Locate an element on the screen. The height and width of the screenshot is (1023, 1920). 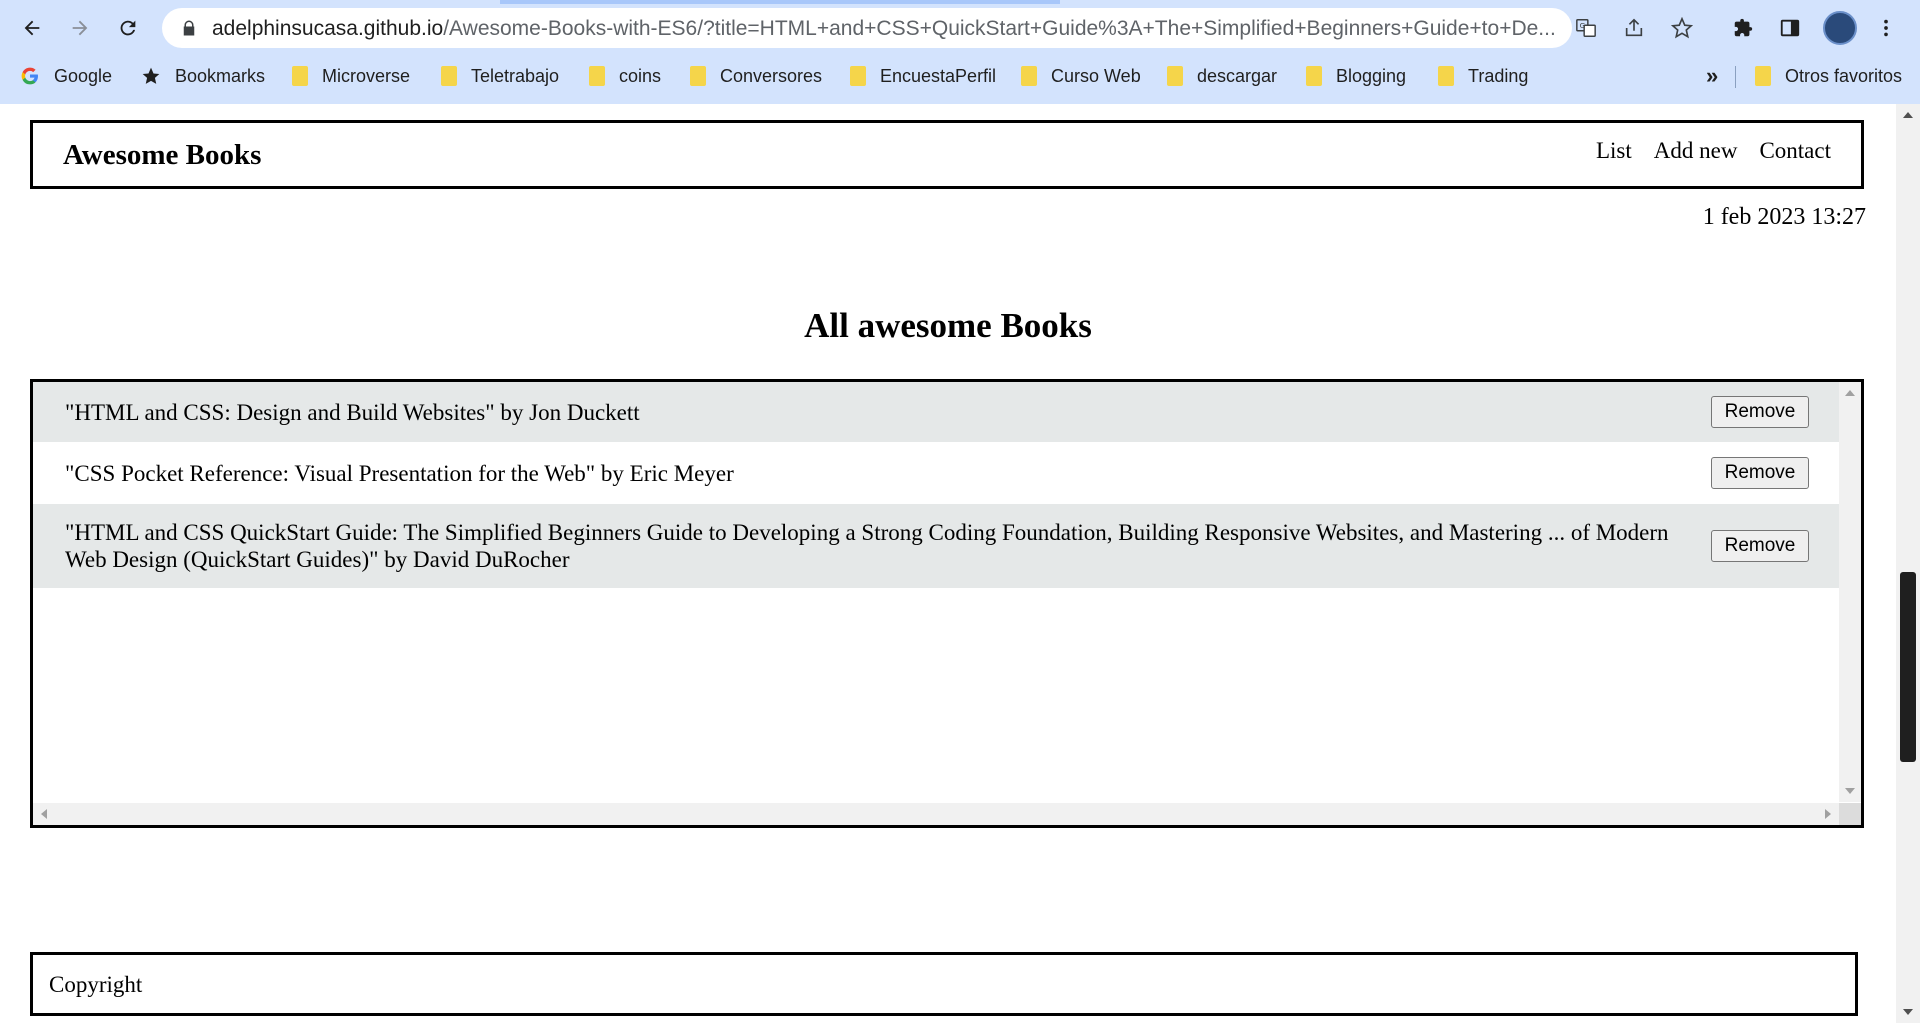
scroll-right-arrow-icon is located at coordinates (1828, 814).